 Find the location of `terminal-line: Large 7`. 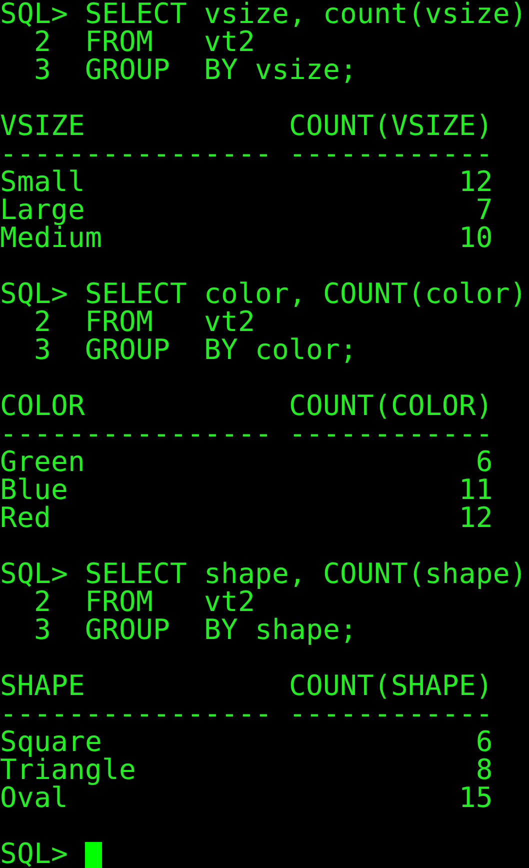

terminal-line: Large 7 is located at coordinates (246, 210).